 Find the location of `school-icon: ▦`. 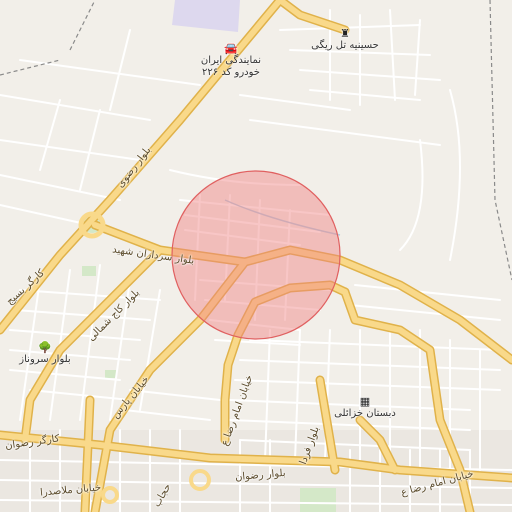

school-icon: ▦ is located at coordinates (365, 401).